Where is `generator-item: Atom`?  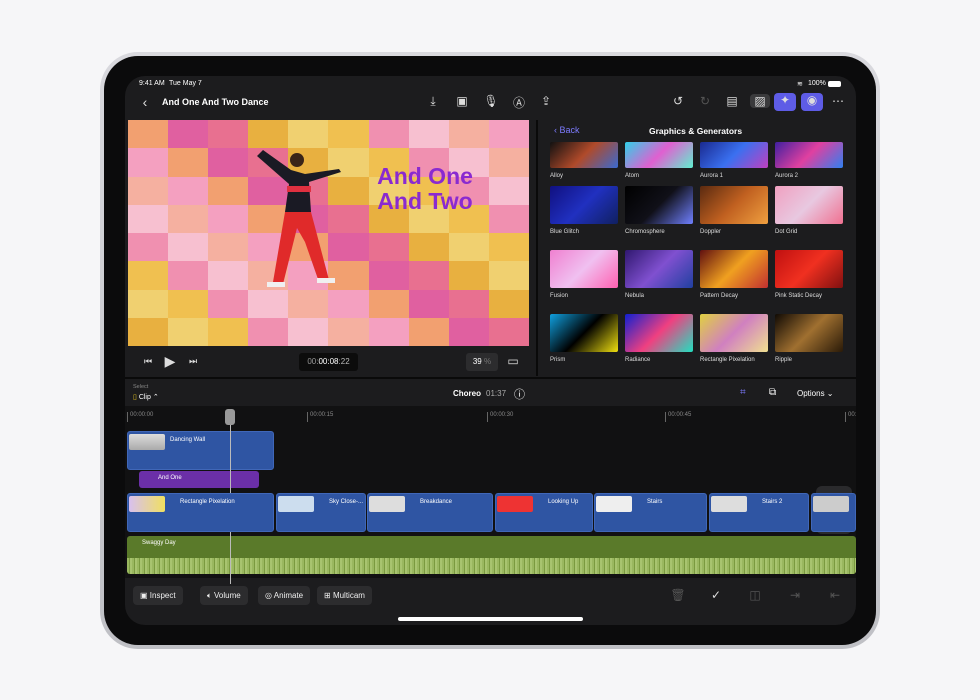 generator-item: Atom is located at coordinates (662, 164).